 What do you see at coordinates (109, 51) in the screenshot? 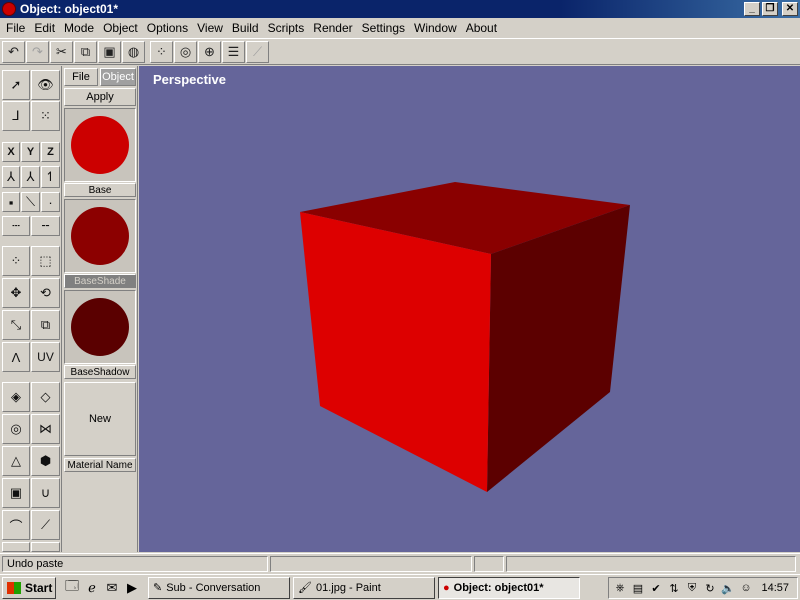
I see `paste-icon: ▣` at bounding box center [109, 51].